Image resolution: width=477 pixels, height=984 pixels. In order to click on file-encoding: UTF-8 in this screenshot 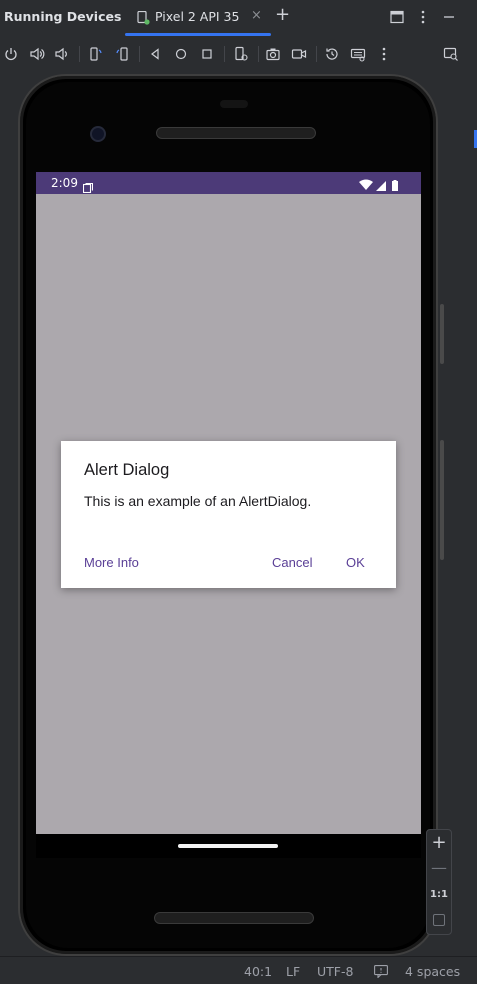, I will do `click(335, 971)`.